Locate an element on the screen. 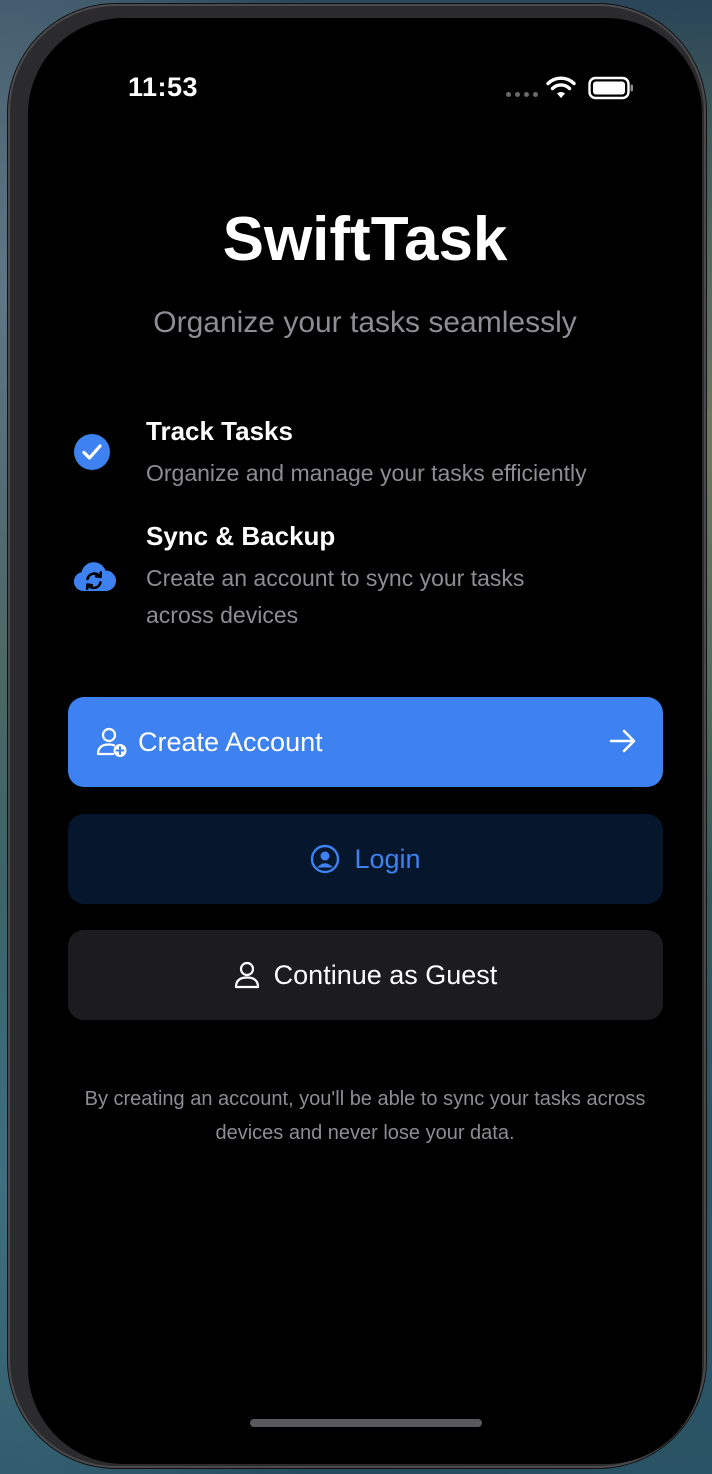  create-account-label: Create Account is located at coordinates (230, 741).